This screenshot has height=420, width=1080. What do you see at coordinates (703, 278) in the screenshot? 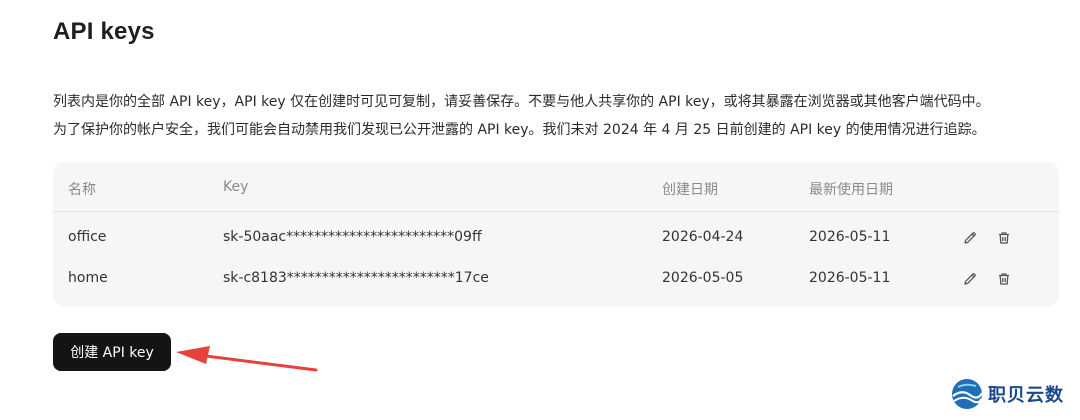
I see `created-date: 2026-05-05` at bounding box center [703, 278].